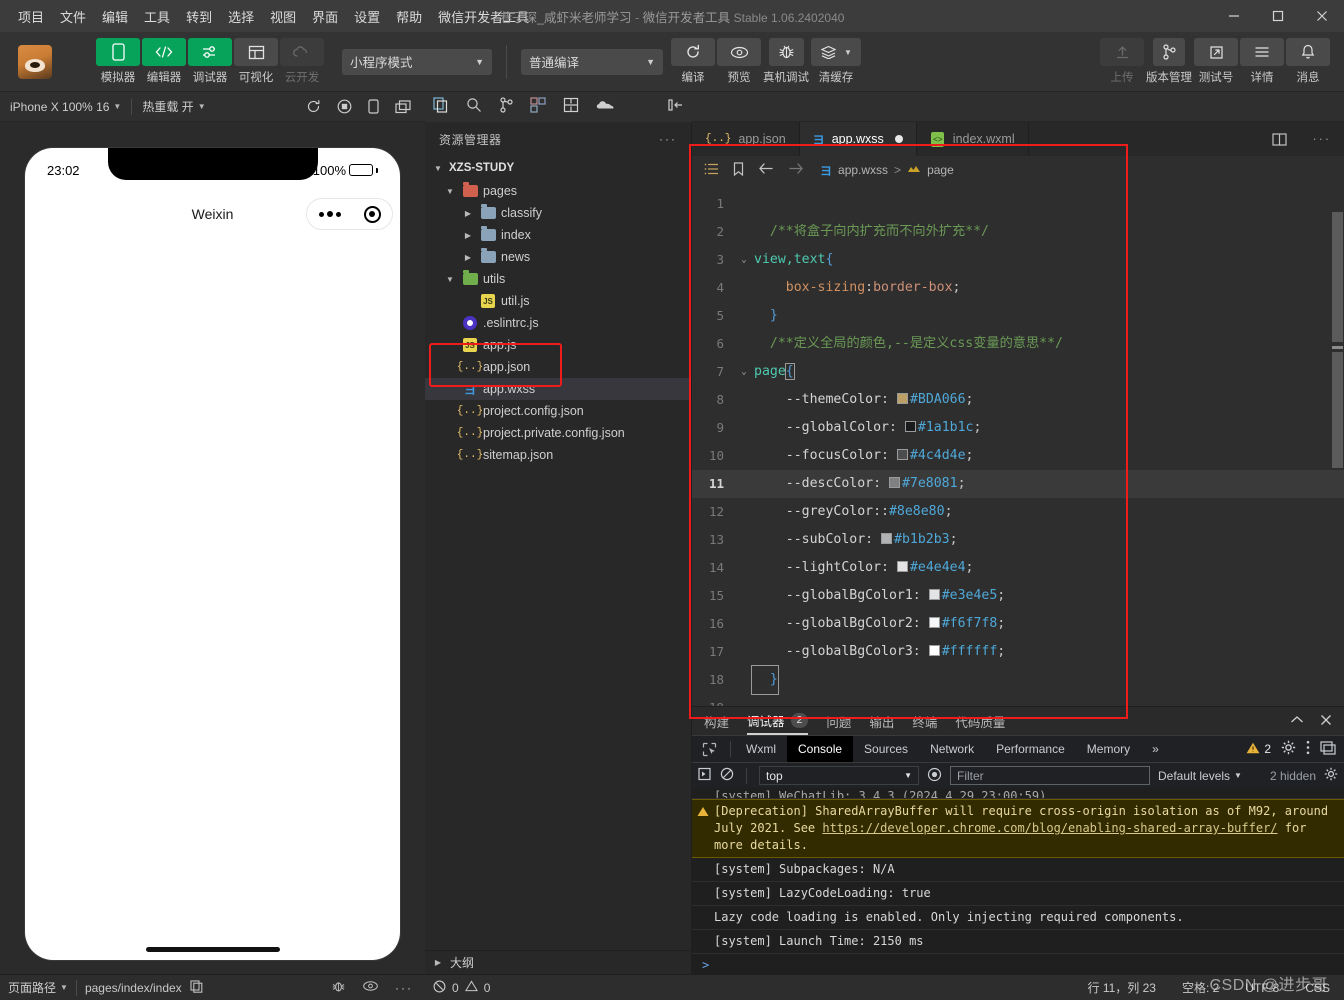 The width and height of the screenshot is (1344, 1000). Describe the element at coordinates (1030, 749) in the screenshot. I see `devtools-tab-performance: Performance` at that location.